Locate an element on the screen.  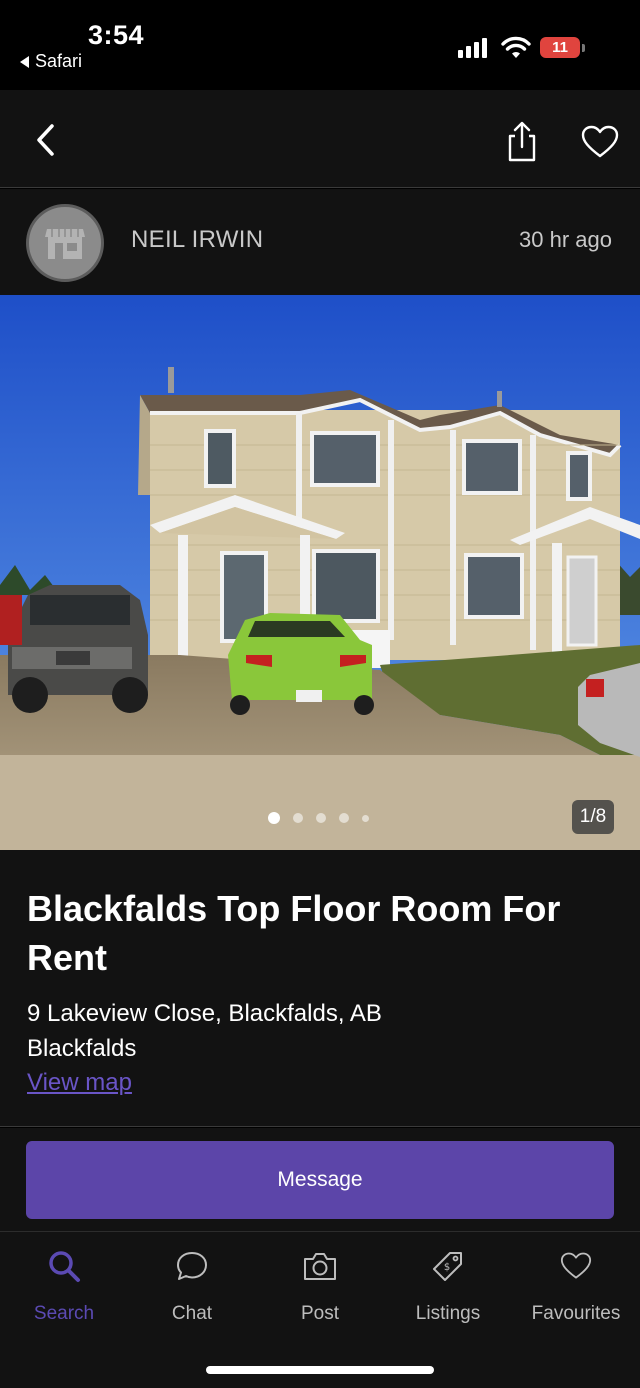
back-to-safari: Safari is located at coordinates (51, 61).